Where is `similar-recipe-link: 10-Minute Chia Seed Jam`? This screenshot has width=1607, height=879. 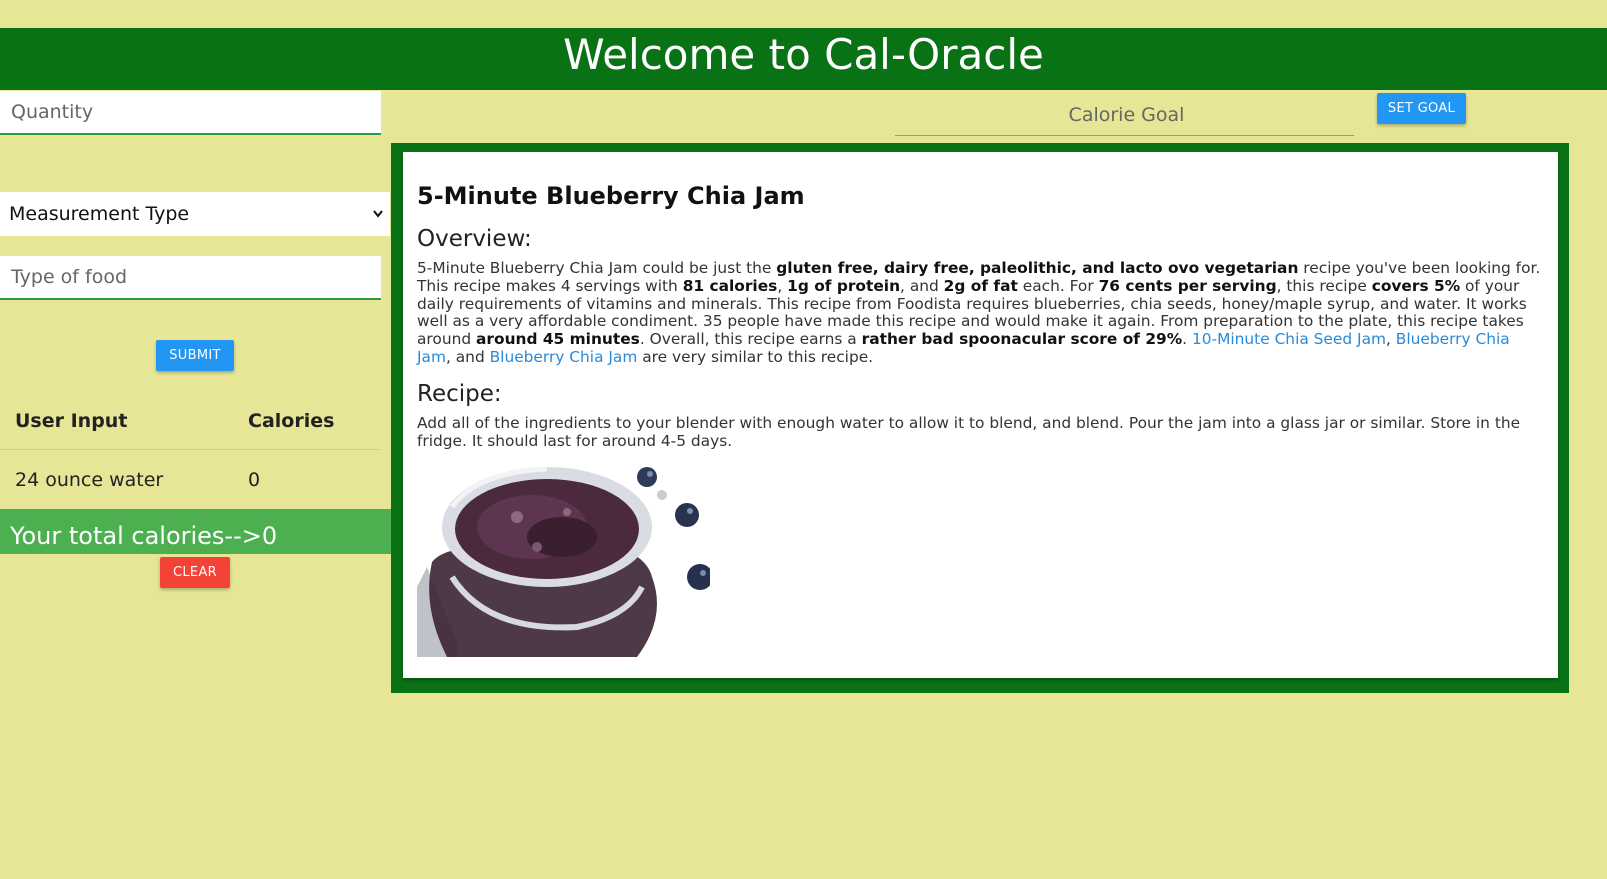 similar-recipe-link: 10-Minute Chia Seed Jam is located at coordinates (1289, 339).